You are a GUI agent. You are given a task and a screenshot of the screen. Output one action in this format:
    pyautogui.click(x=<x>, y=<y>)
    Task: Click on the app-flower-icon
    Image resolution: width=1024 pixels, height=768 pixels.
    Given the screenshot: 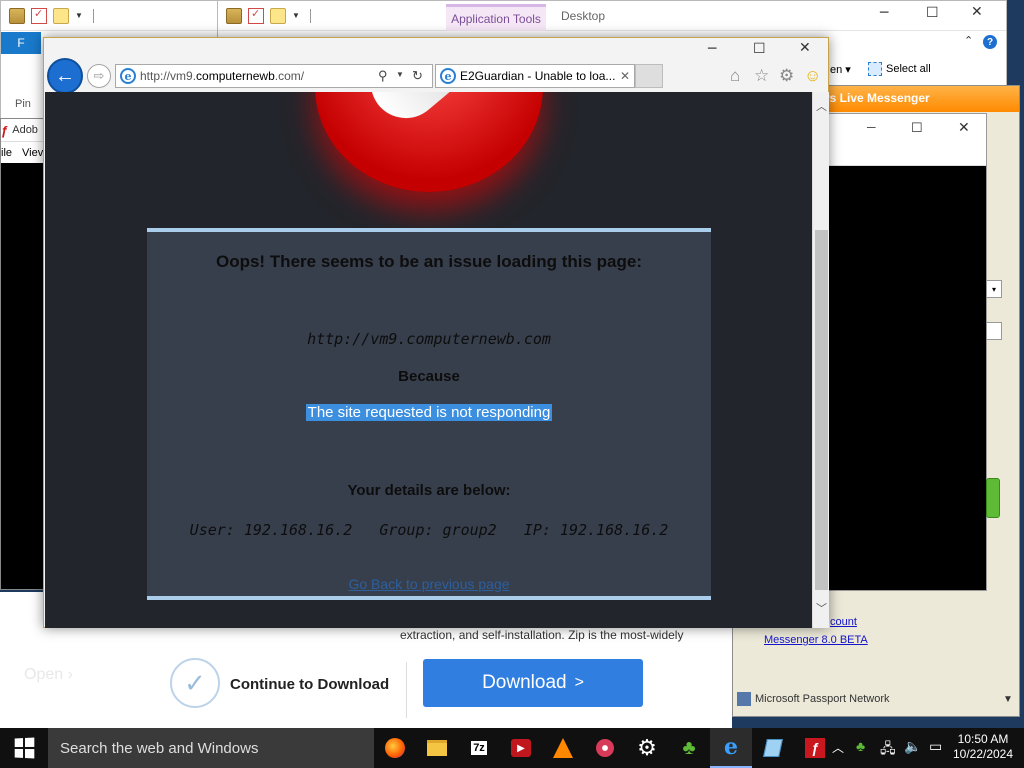 What is the action you would take?
    pyautogui.click(x=605, y=748)
    